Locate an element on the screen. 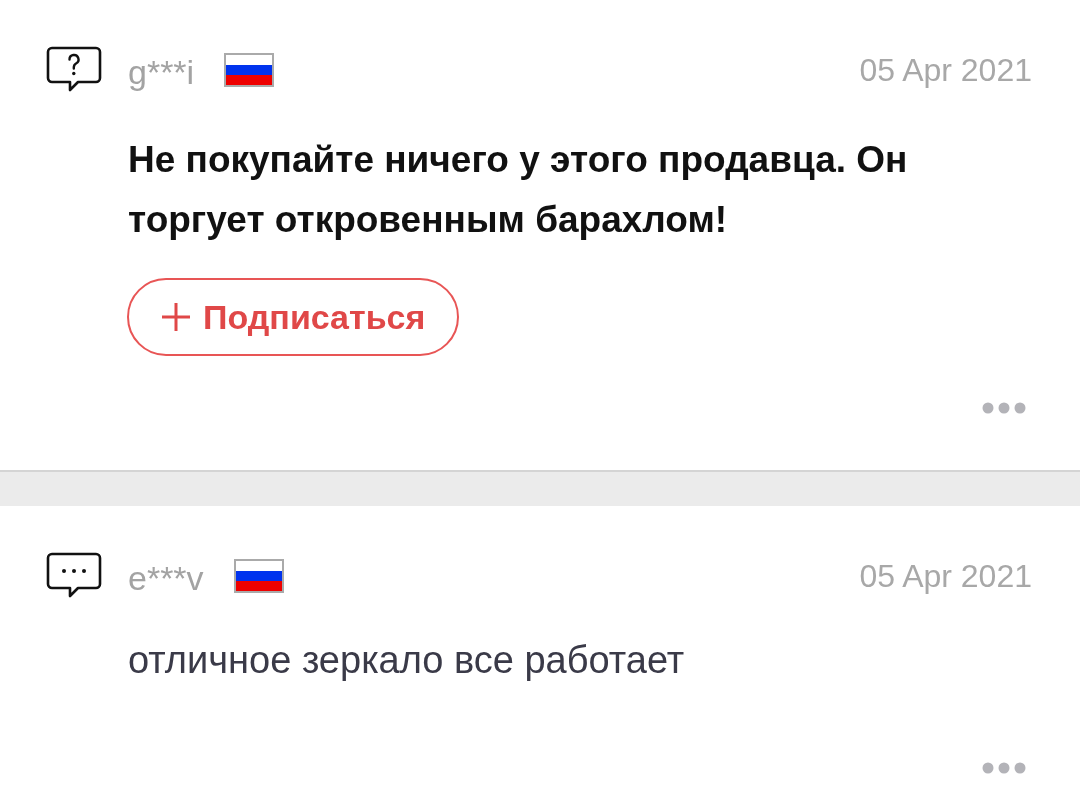 This screenshot has height=801, width=1080. review-text: Не покупайте ничего у этого продавца. Он торгует откровенным барахлом! is located at coordinates (518, 190).